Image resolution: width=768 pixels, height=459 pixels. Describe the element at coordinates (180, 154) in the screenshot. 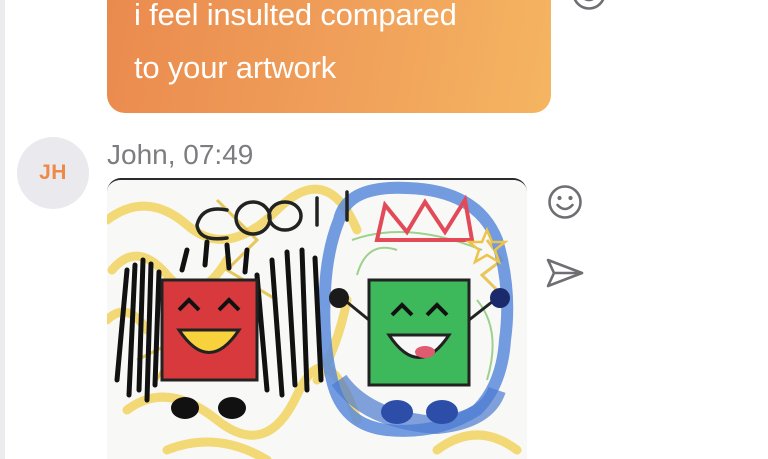

I see `message-sender-timestamp: John, 07:49` at that location.